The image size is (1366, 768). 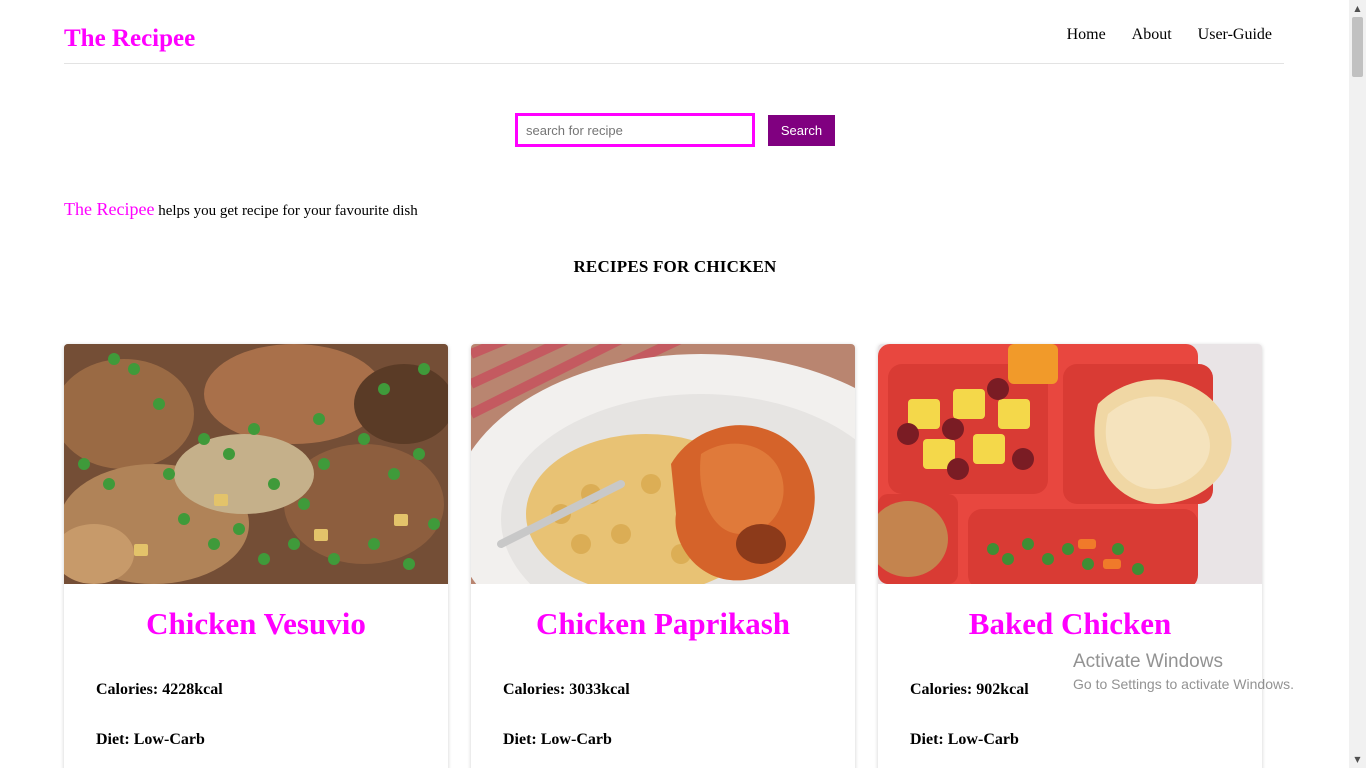 I want to click on section-heading: RECIPES FOR CHICKEN, so click(x=675, y=266).